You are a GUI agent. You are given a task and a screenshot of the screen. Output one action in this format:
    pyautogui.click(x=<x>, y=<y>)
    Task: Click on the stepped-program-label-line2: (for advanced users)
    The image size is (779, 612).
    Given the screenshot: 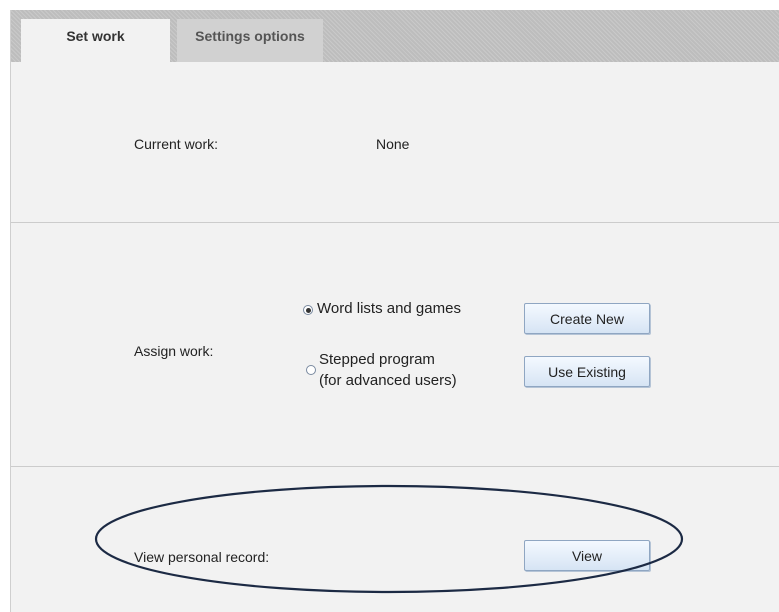 What is the action you would take?
    pyautogui.click(x=388, y=380)
    